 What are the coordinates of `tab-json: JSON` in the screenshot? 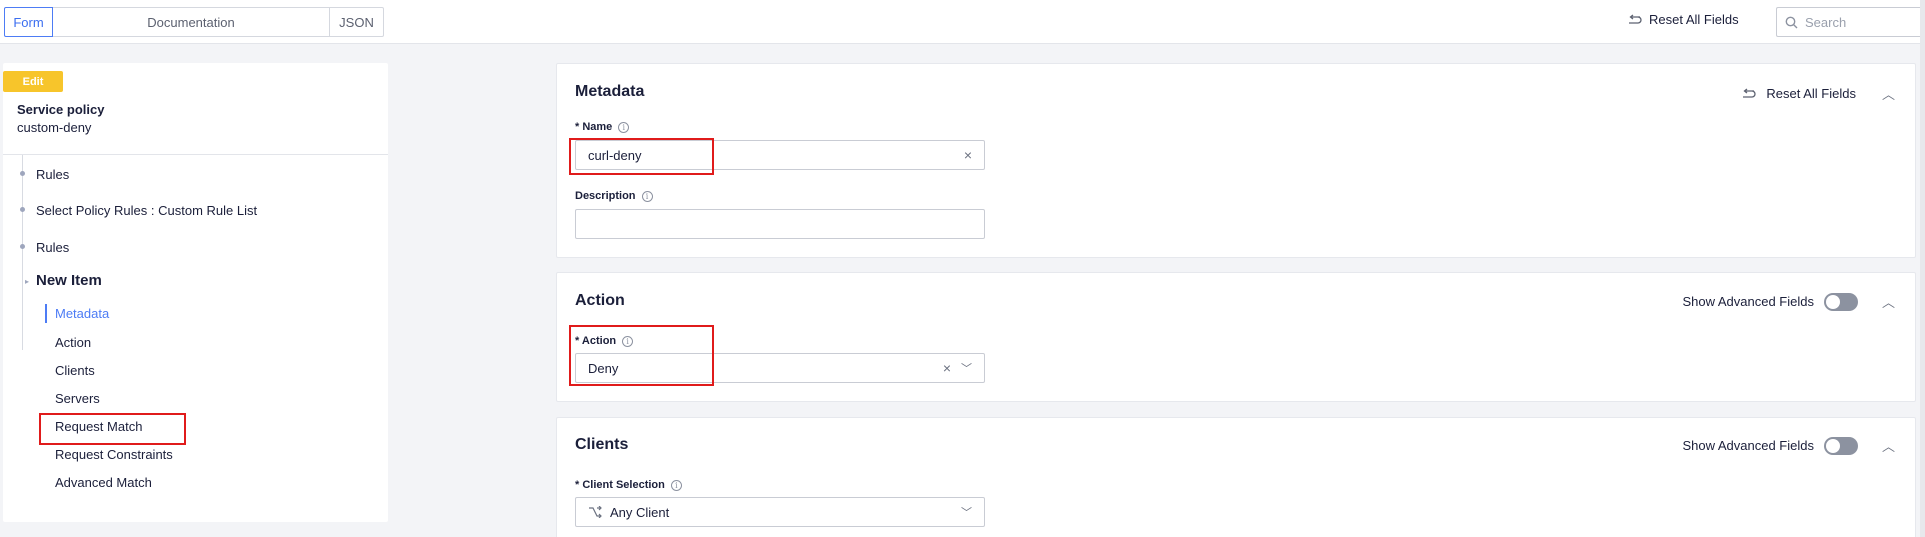 It's located at (357, 22).